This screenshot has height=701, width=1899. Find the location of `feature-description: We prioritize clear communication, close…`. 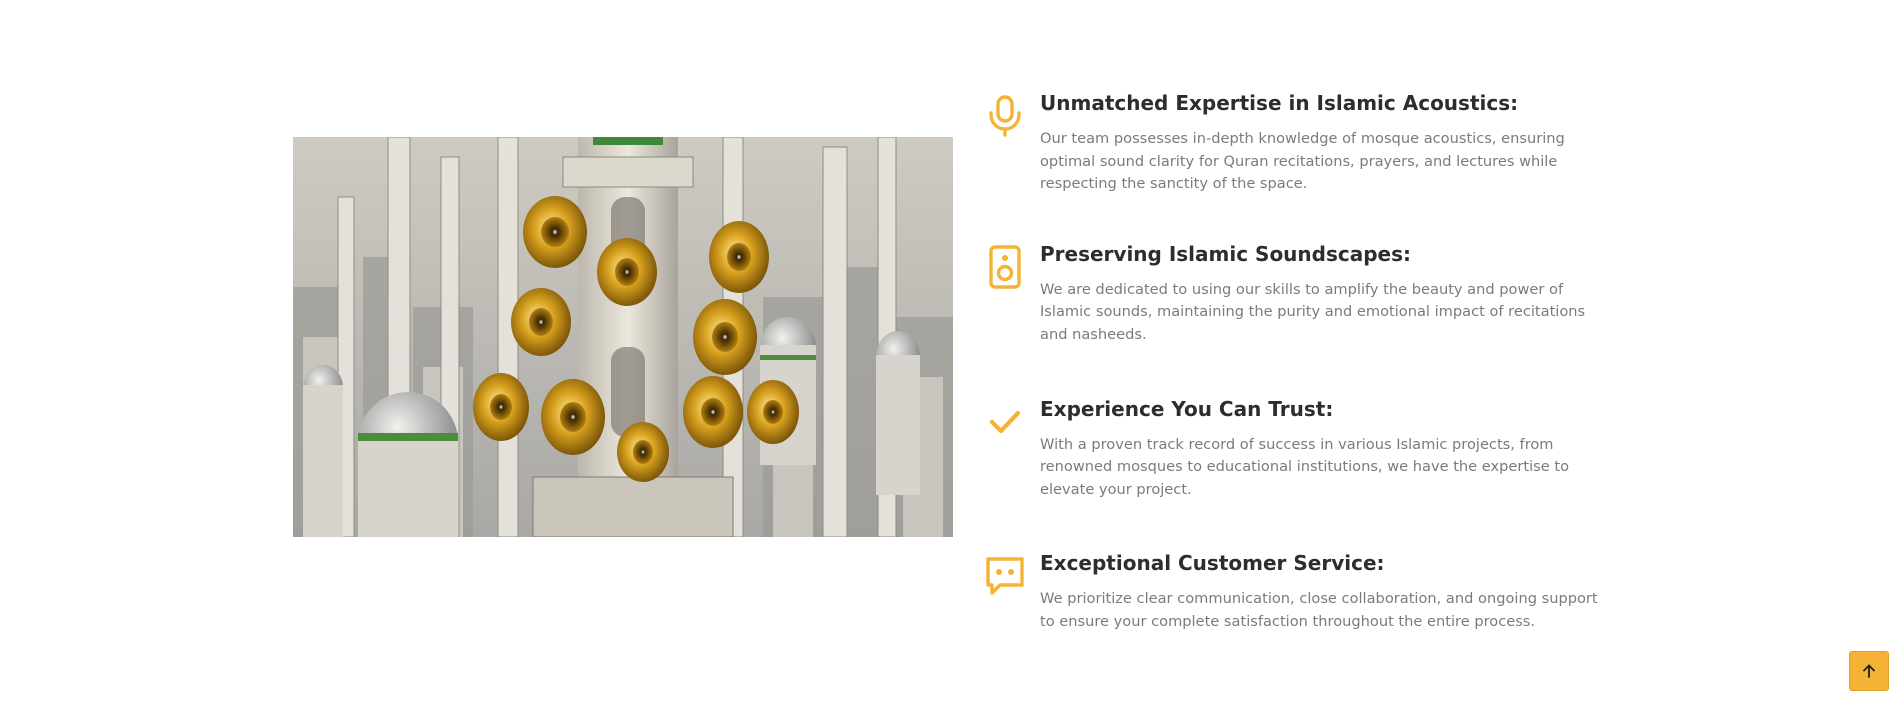

feature-description: We prioritize clear communication, close… is located at coordinates (1319, 610).